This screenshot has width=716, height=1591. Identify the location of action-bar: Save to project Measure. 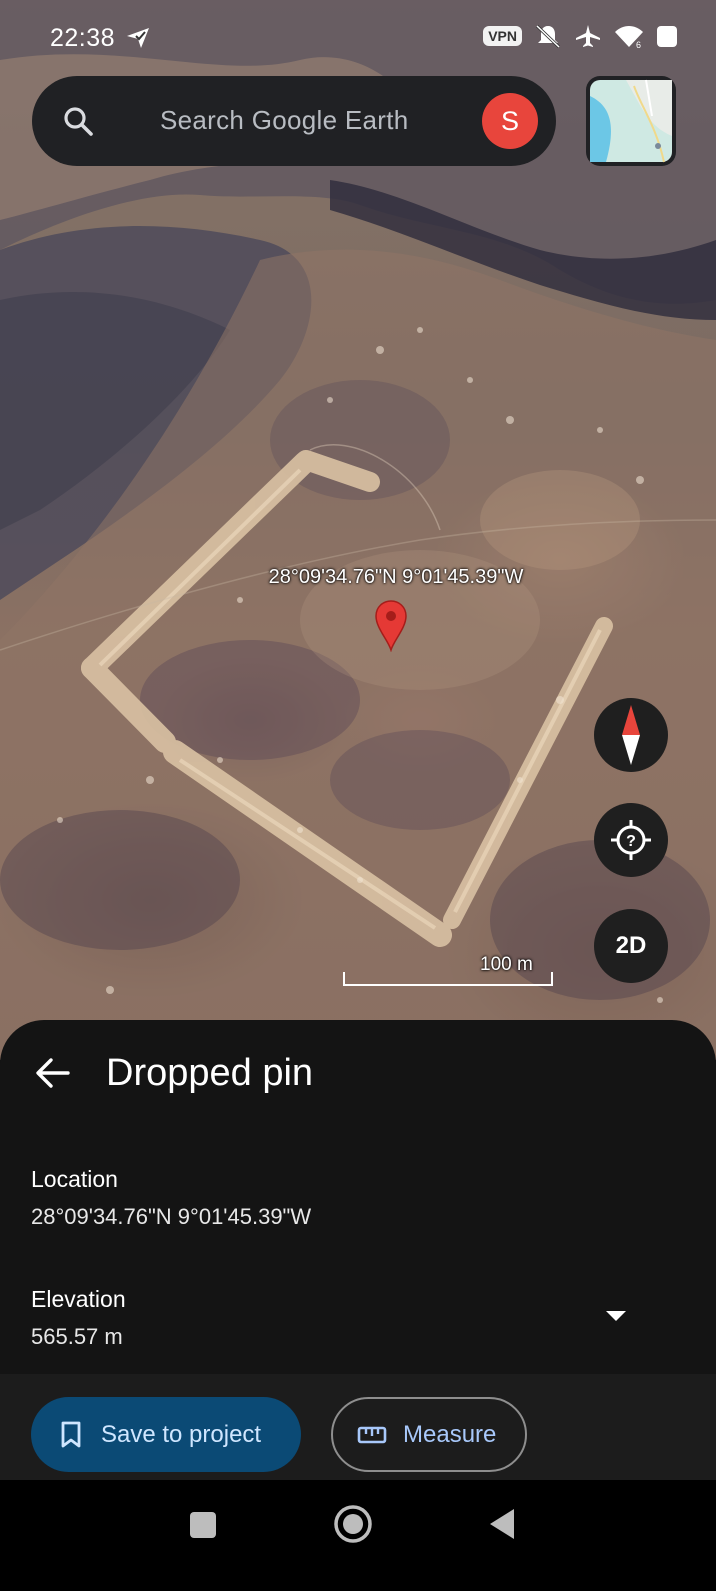
(358, 1427).